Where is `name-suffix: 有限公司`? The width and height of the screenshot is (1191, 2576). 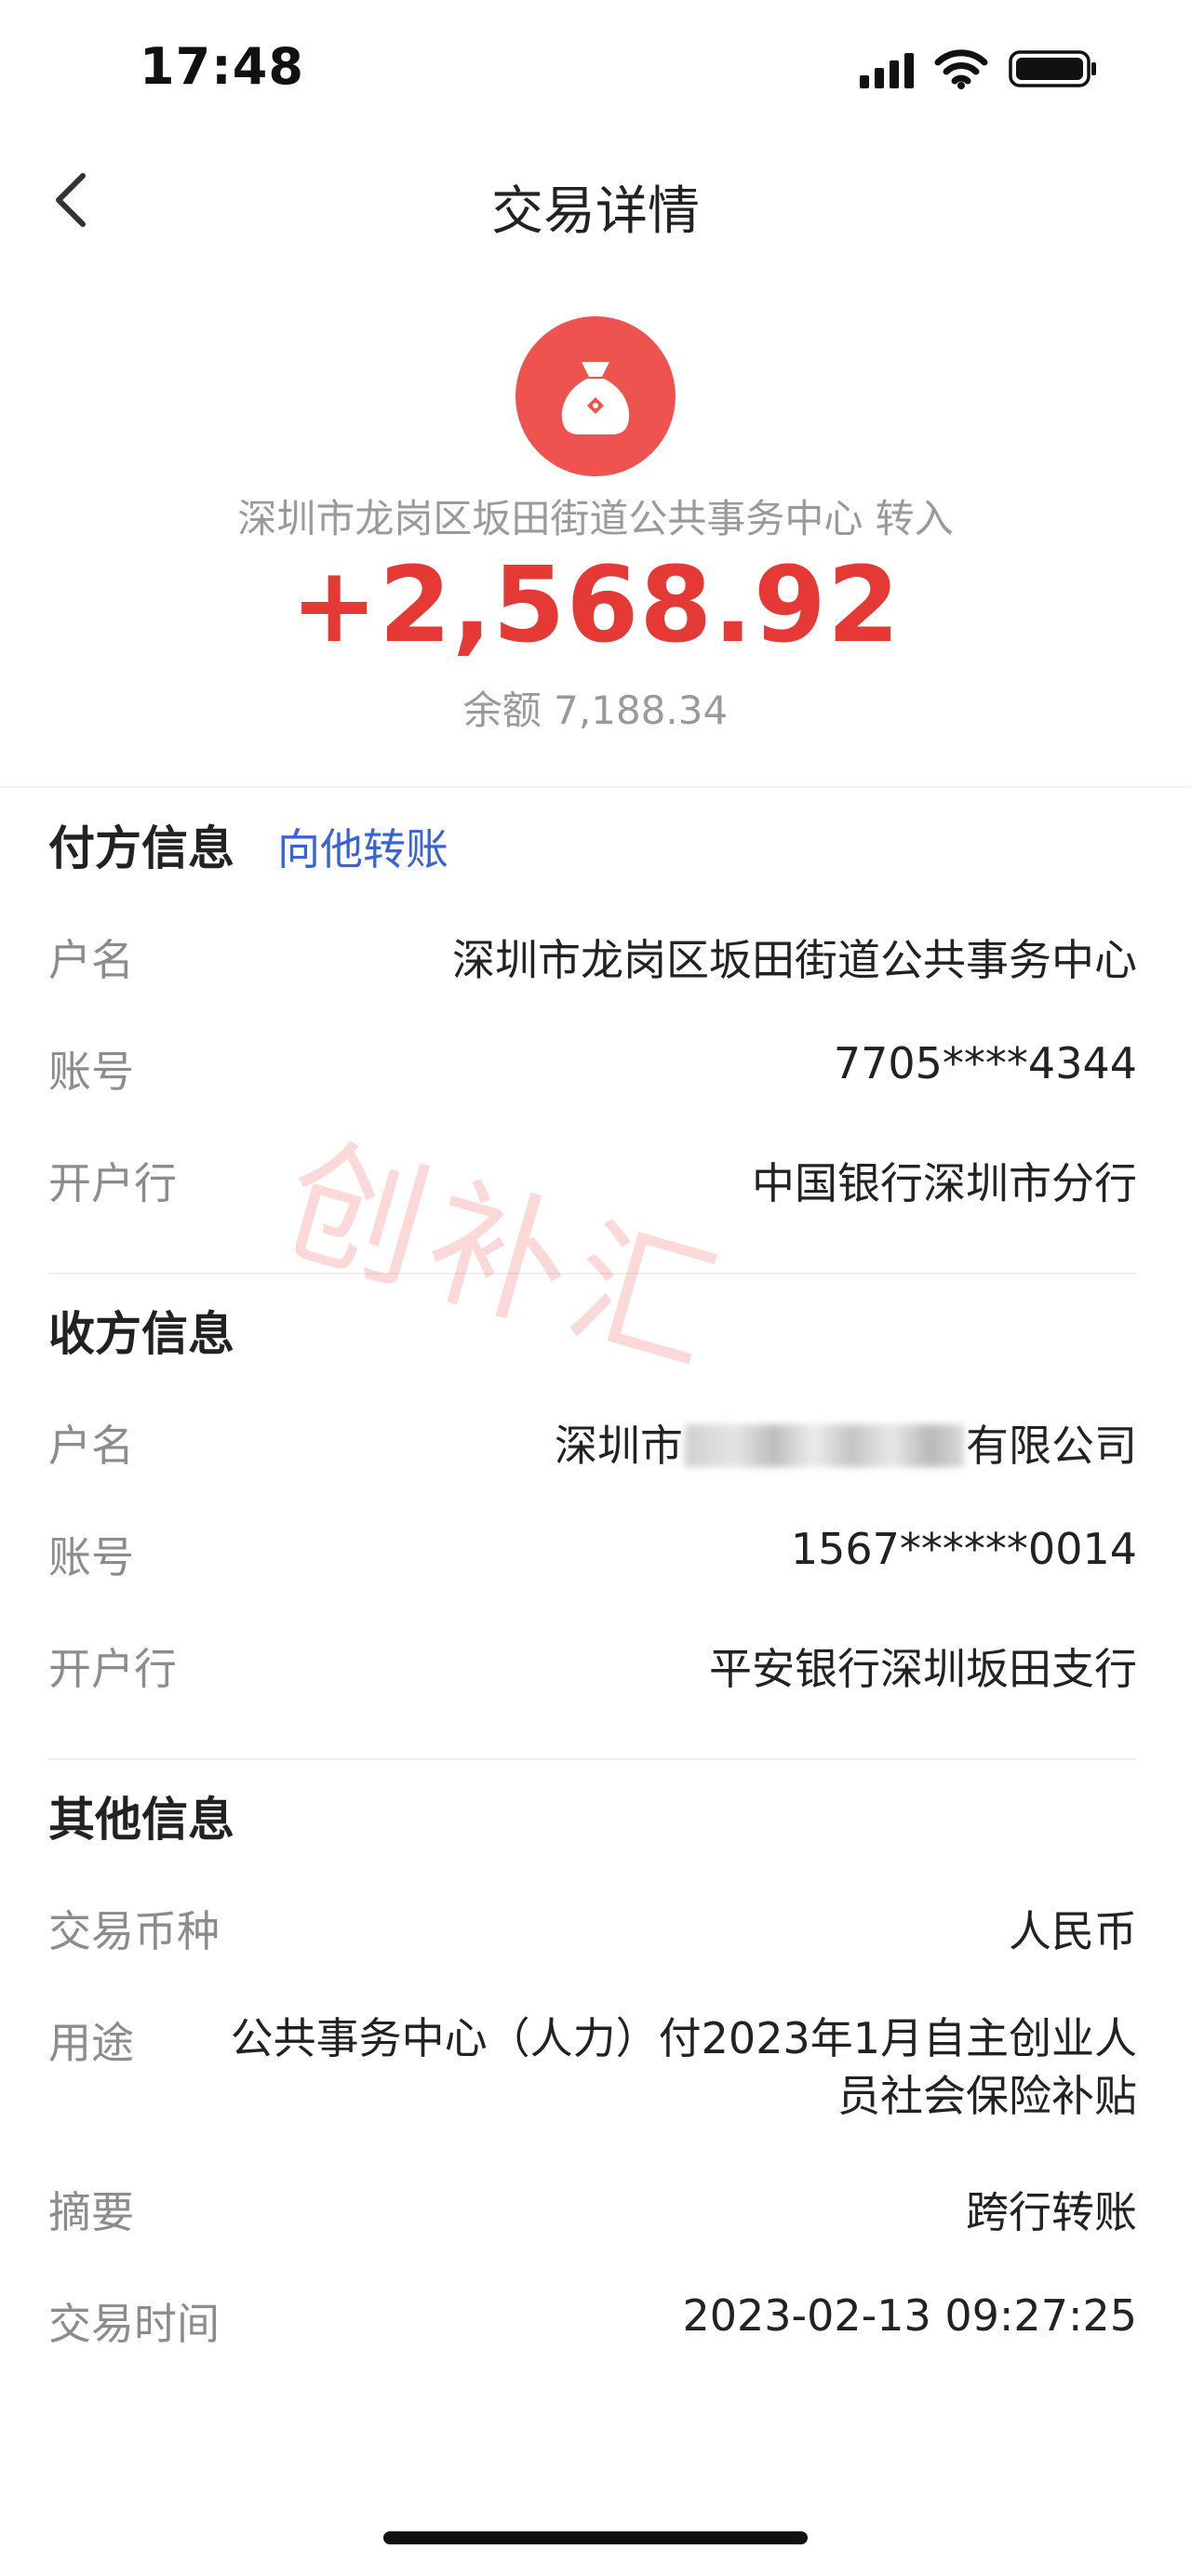
name-suffix: 有限公司 is located at coordinates (1051, 1446).